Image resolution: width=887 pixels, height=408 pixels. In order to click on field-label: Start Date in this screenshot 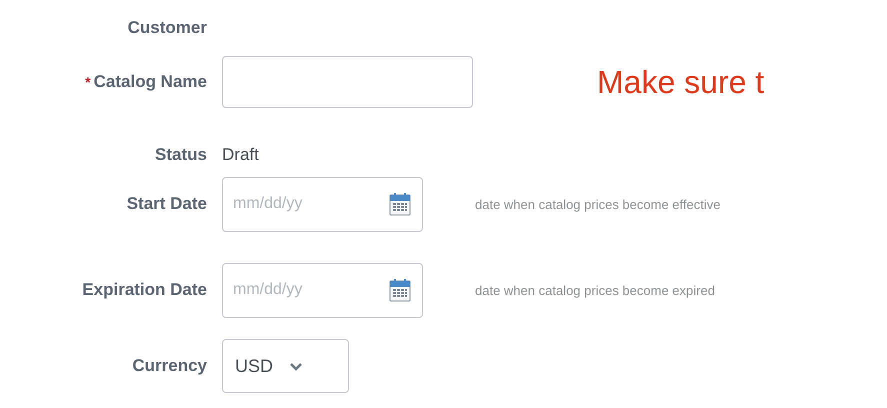, I will do `click(166, 204)`.